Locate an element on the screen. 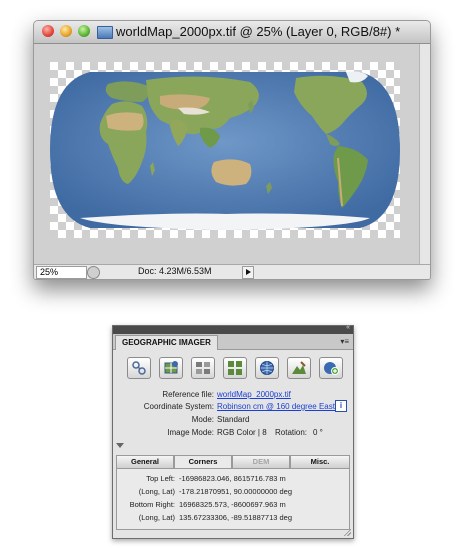 The image size is (474, 548). georeference-button is located at coordinates (139, 368).